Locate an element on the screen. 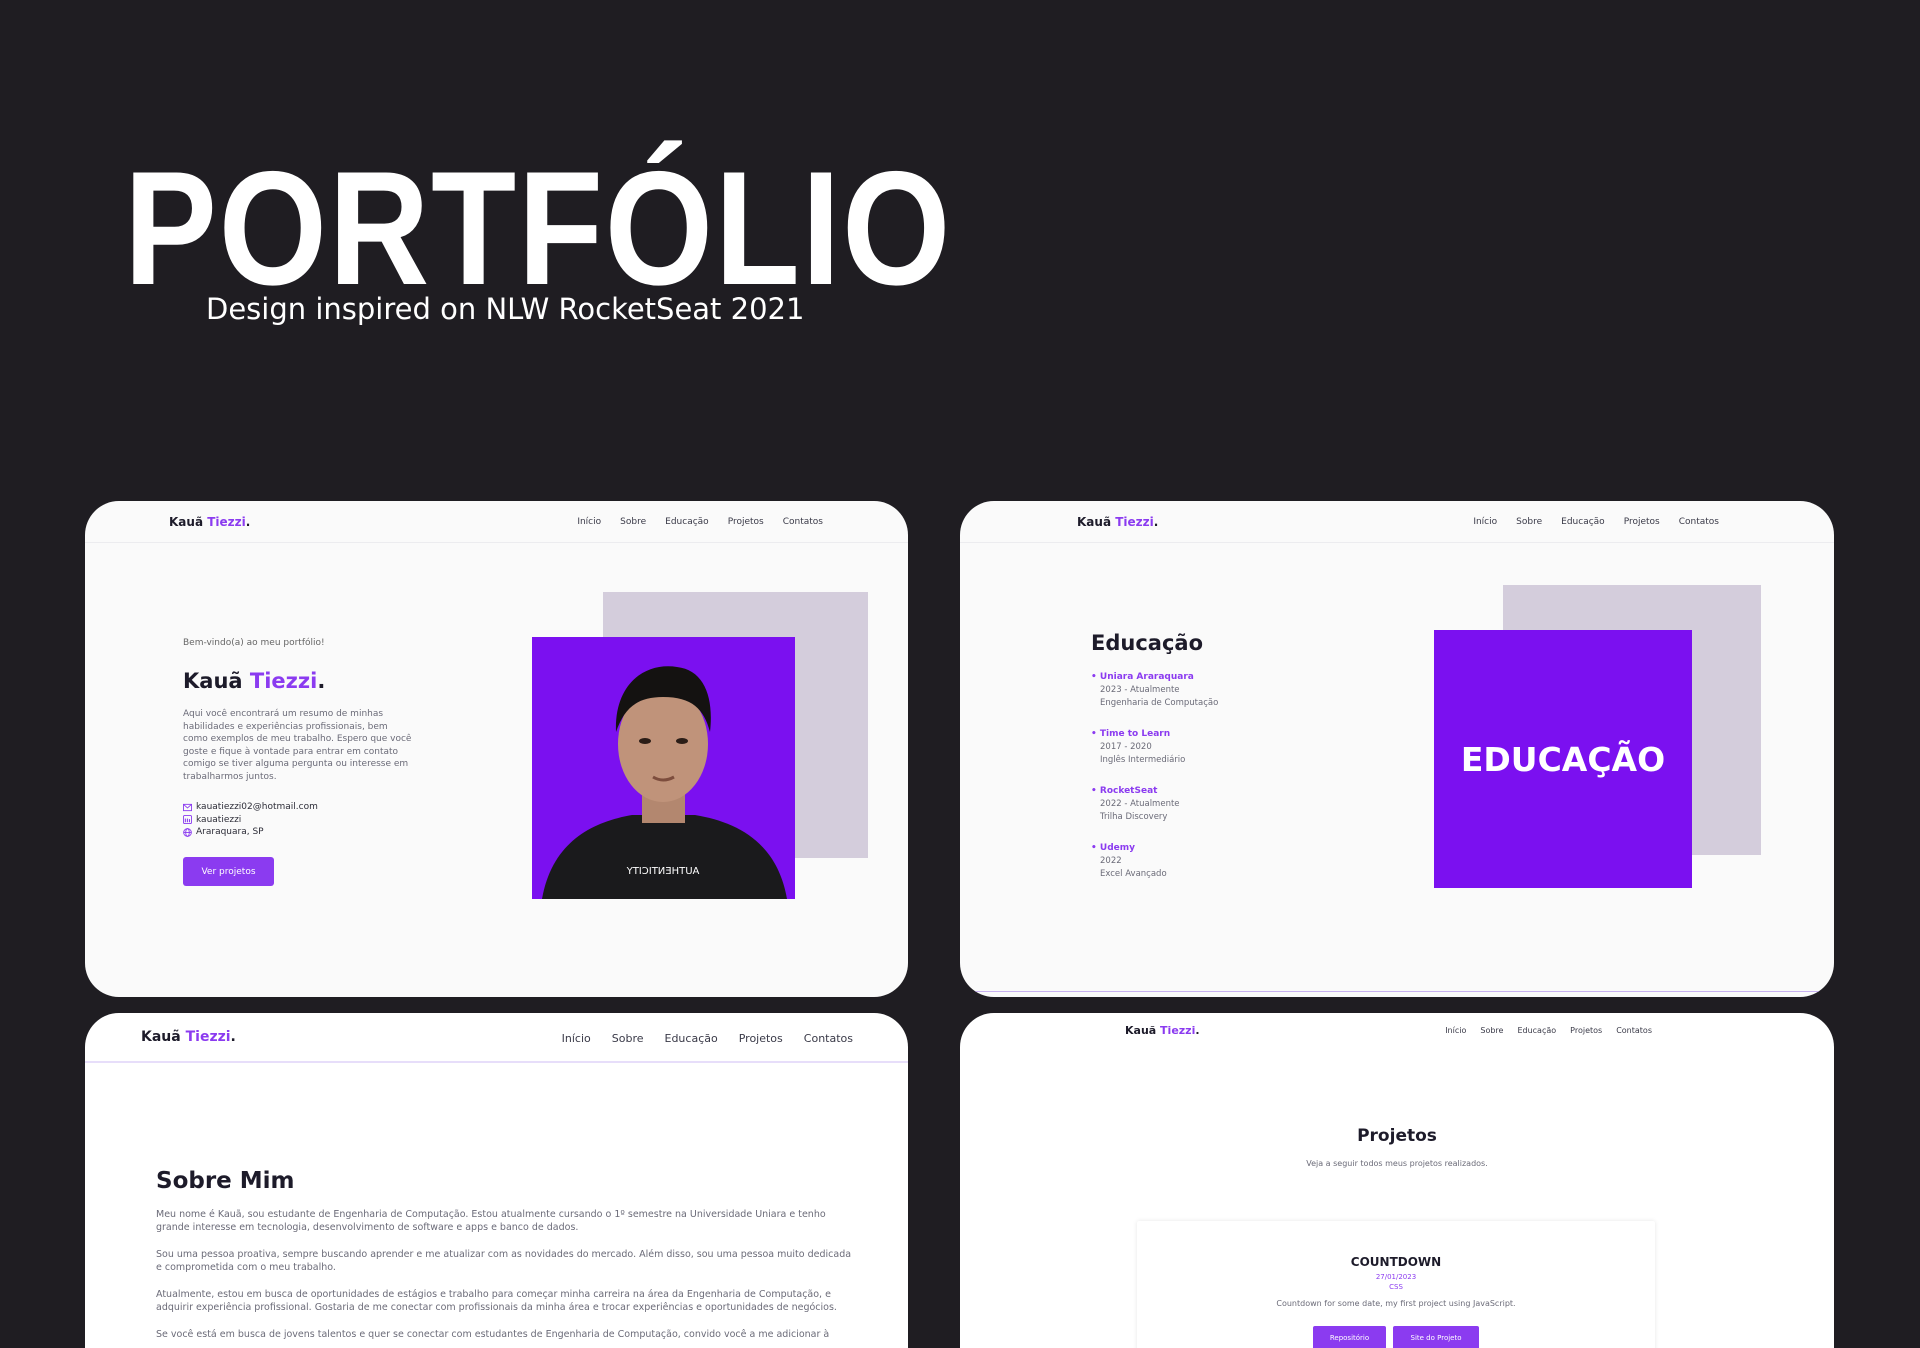 The height and width of the screenshot is (1348, 1920). linkedin-icon is located at coordinates (187, 820).